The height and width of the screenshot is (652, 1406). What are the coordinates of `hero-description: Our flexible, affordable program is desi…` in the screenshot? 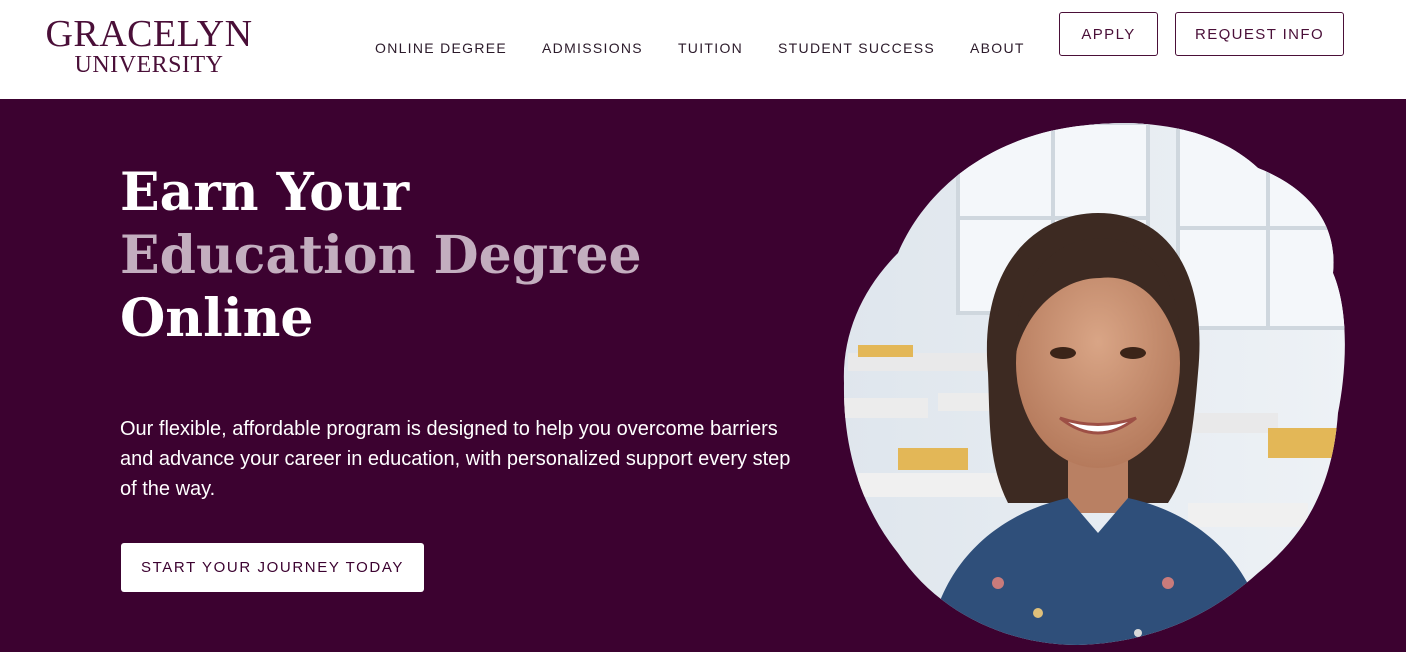 It's located at (455, 459).